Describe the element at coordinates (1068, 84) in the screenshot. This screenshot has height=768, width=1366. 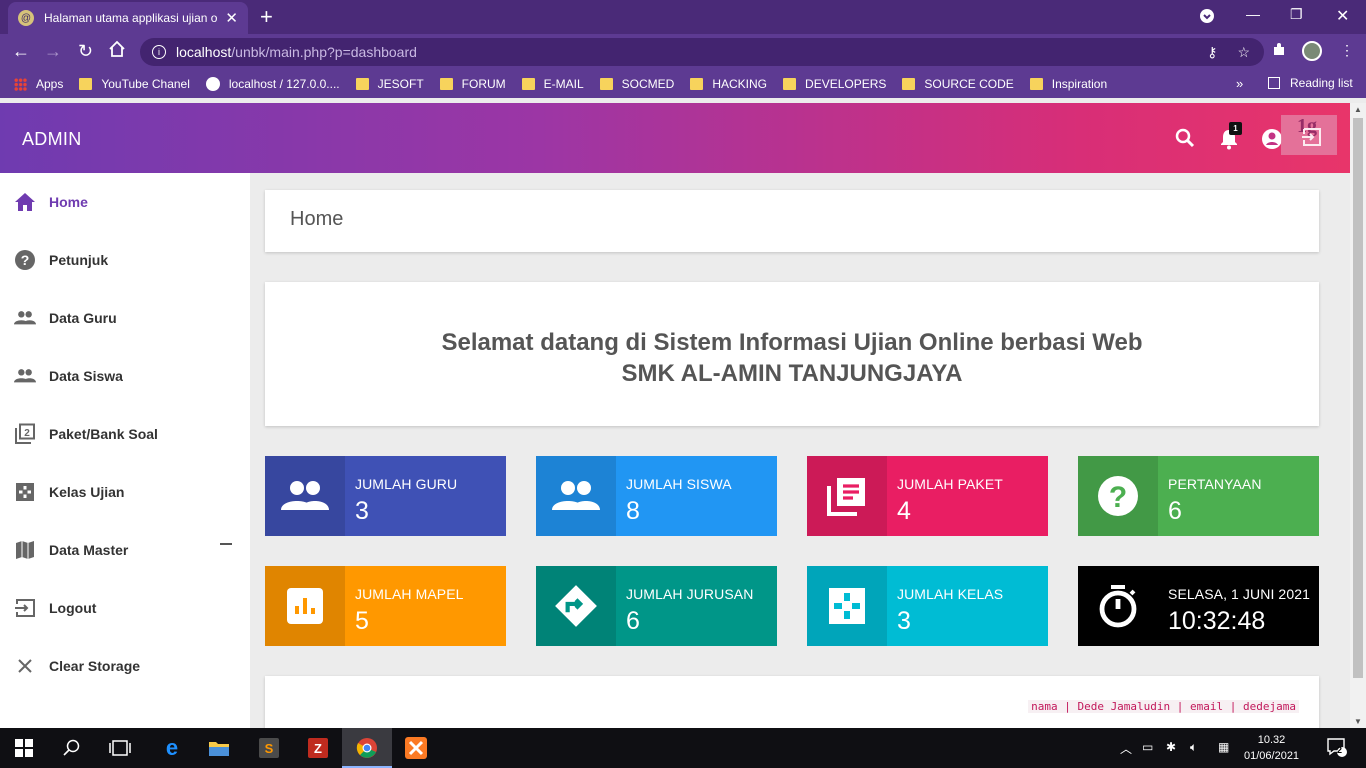
I see `bookmark-folder: Inspiration` at that location.